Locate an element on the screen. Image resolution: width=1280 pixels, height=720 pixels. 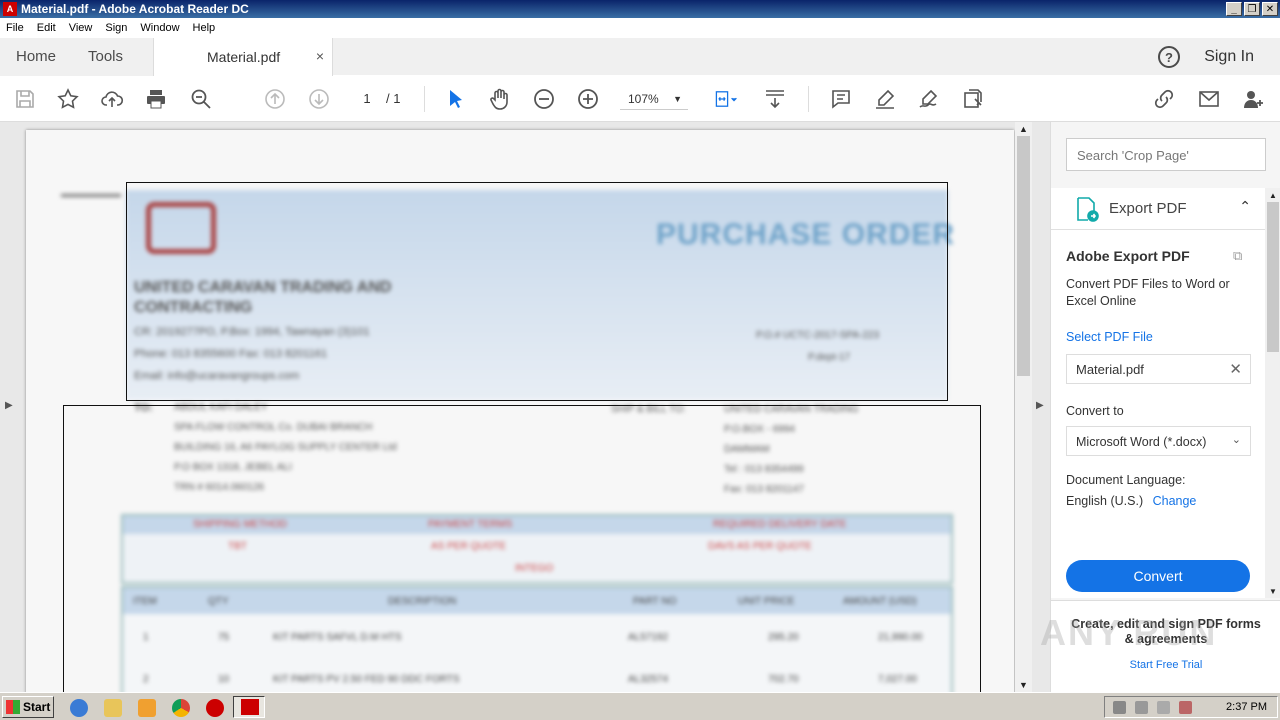
chevron-down-icon: ▼ is located at coordinates (677, 99).